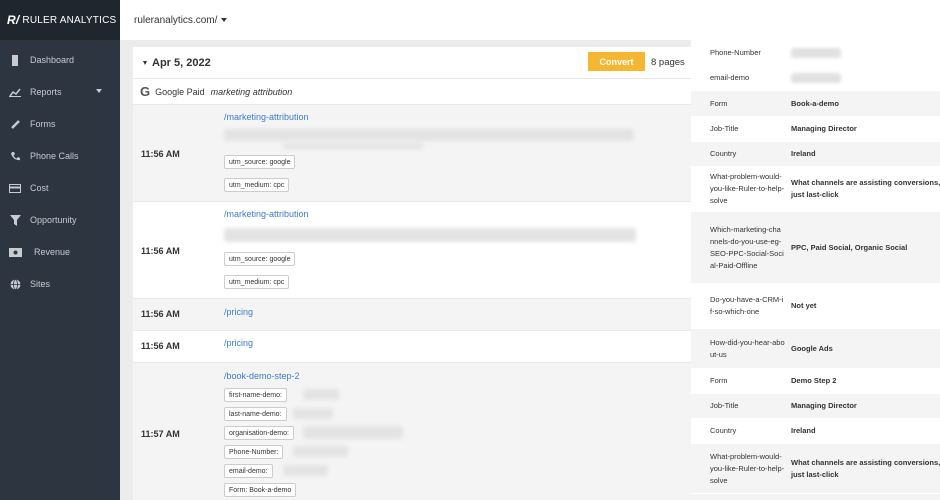  I want to click on sidebar-item-revenue: Revenue, so click(60, 252).